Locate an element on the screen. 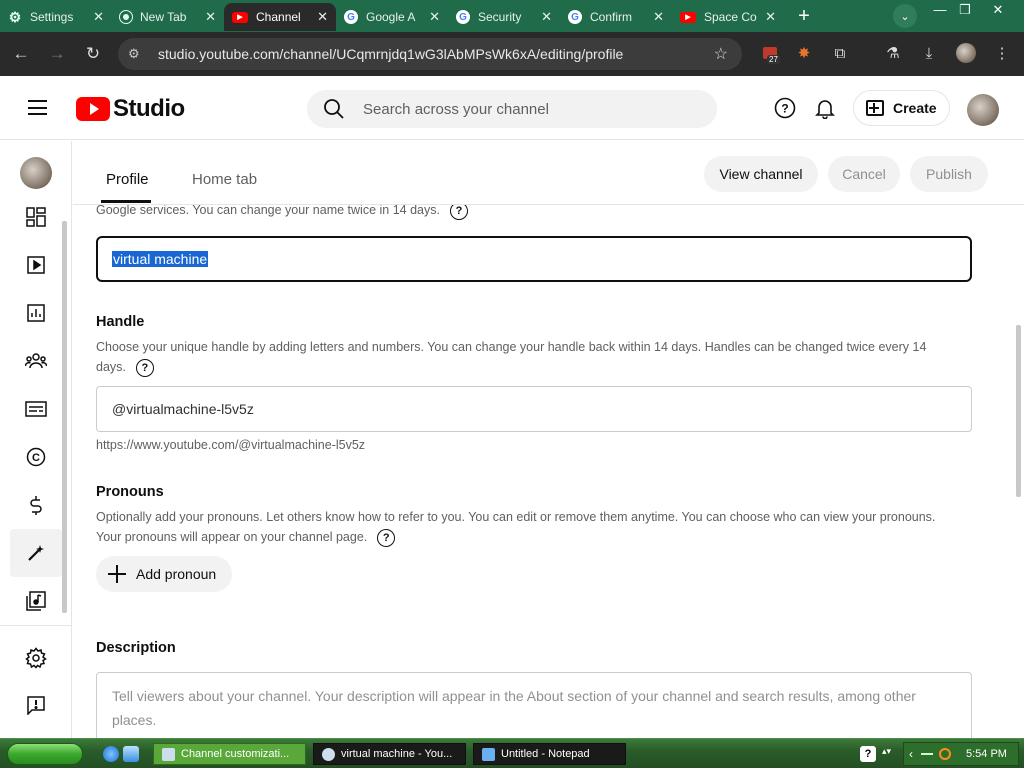  svg-text: C is located at coordinates (36, 458).